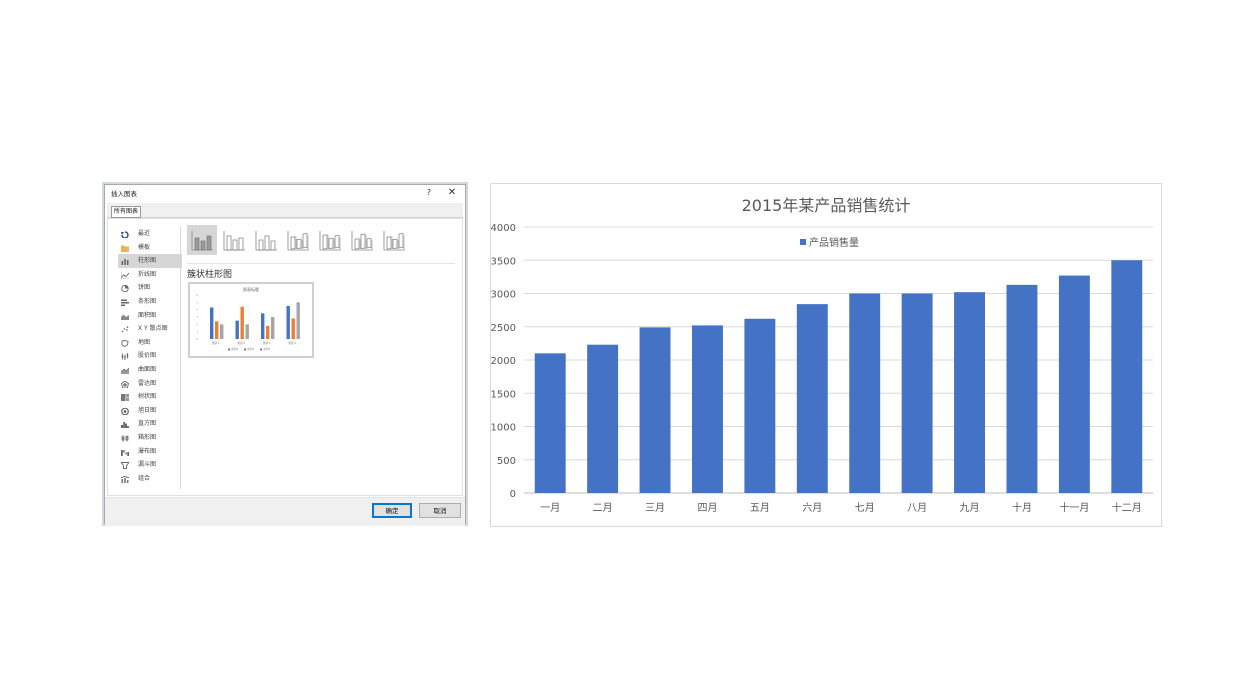 The width and height of the screenshot is (1240, 698). I want to click on panel-divider, so click(180, 358).